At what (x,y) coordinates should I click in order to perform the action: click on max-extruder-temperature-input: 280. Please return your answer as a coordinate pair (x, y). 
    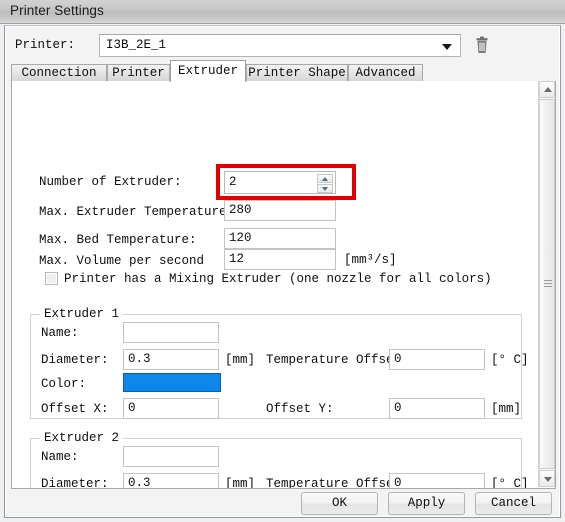
    Looking at the image, I should click on (280, 210).